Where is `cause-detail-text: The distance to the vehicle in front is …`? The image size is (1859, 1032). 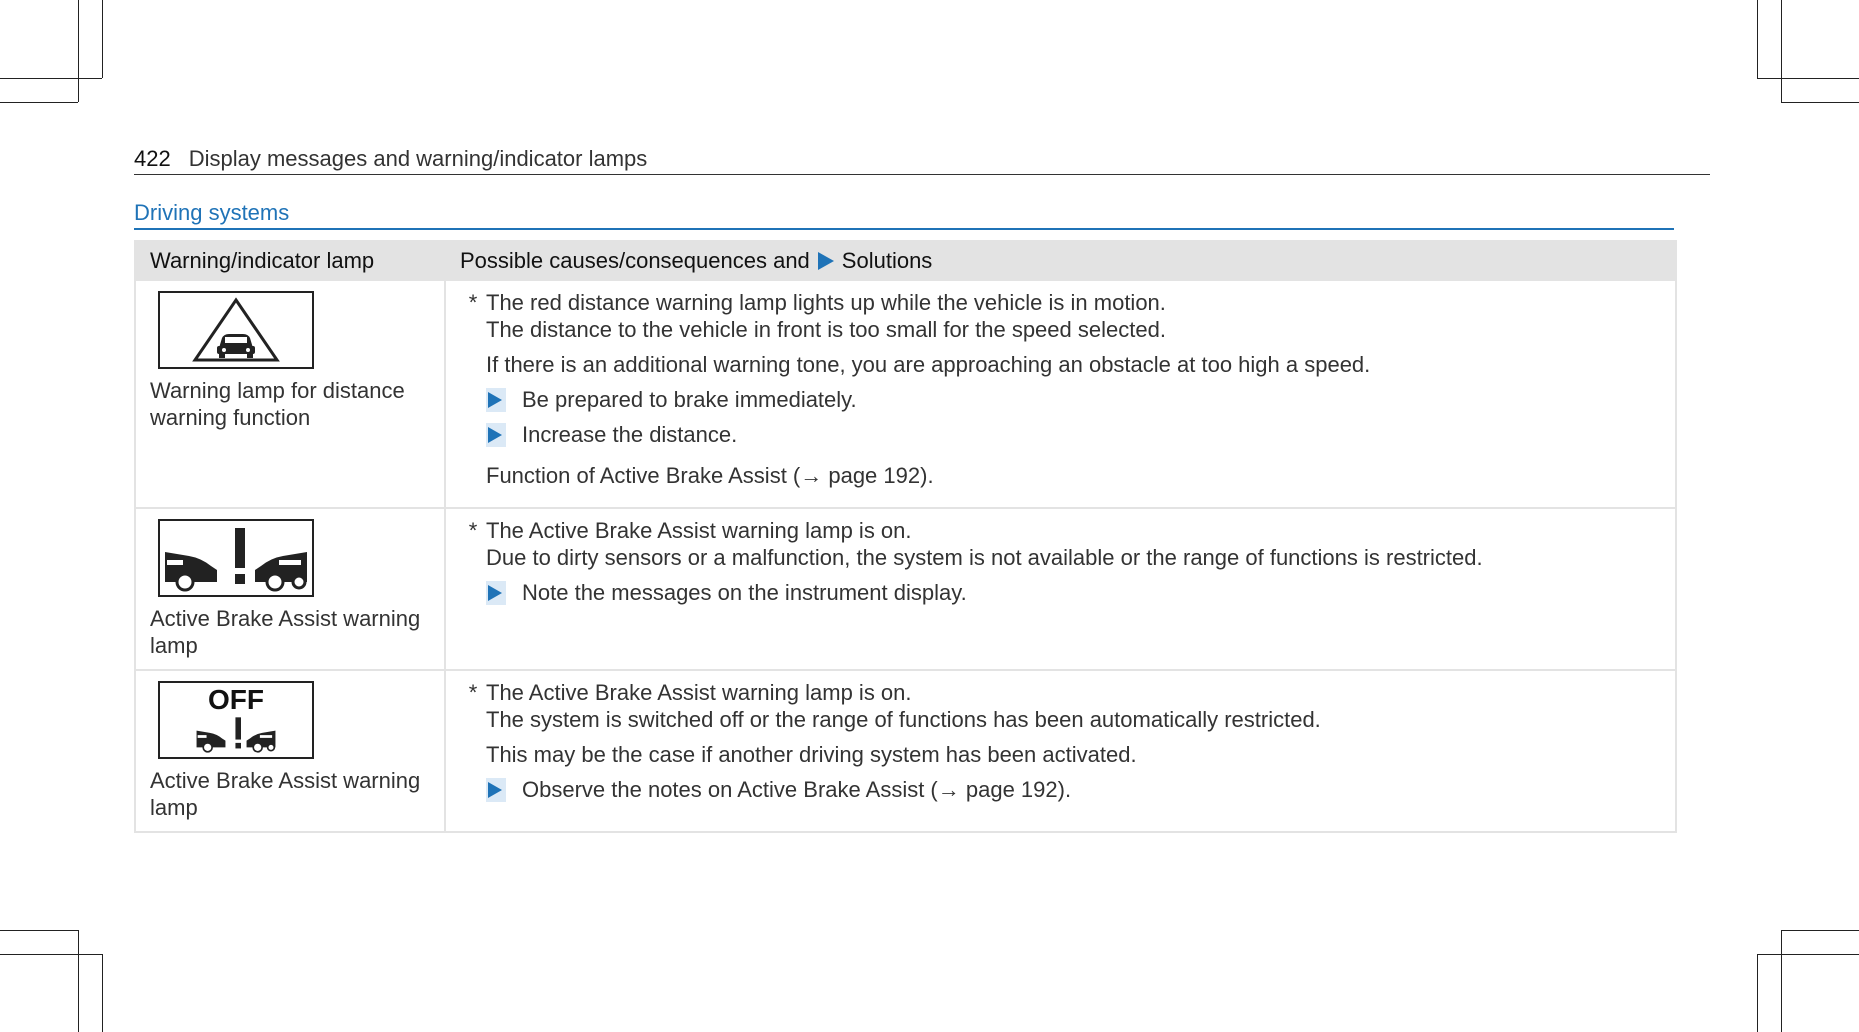 cause-detail-text: The distance to the vehicle in front is … is located at coordinates (826, 329).